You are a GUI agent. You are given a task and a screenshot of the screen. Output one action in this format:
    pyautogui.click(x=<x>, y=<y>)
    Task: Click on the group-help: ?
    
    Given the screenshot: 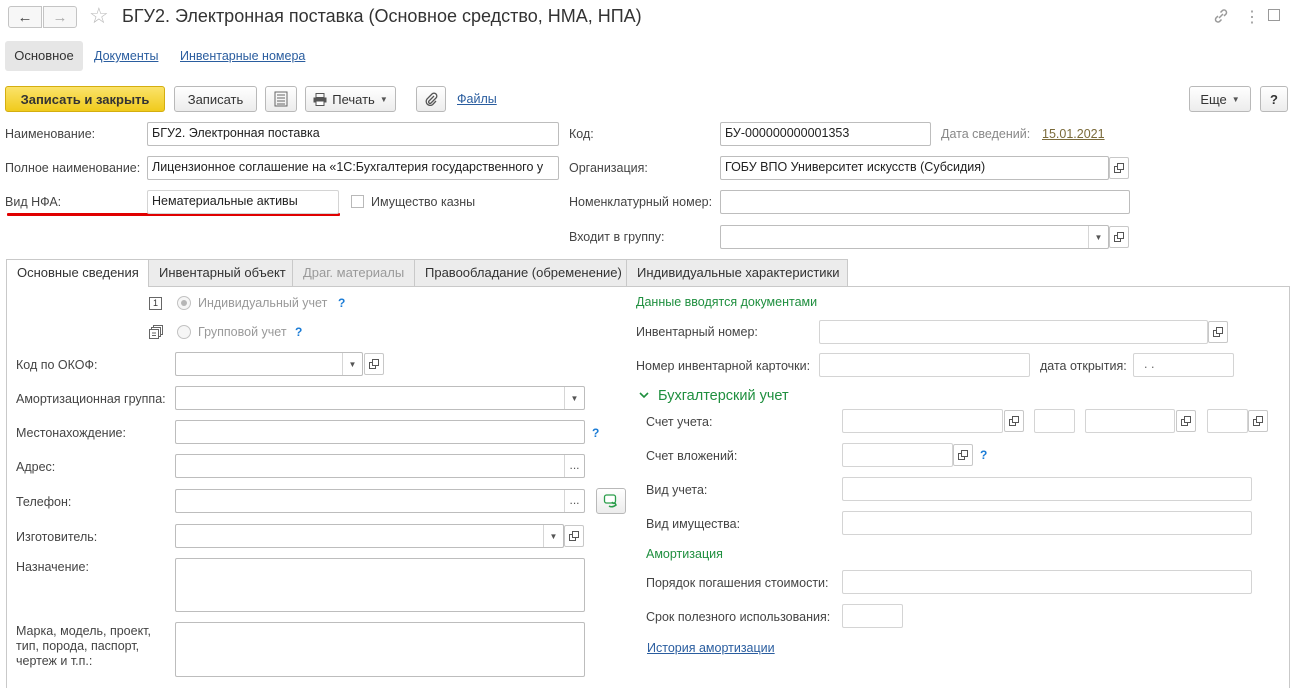 What is the action you would take?
    pyautogui.click(x=298, y=332)
    